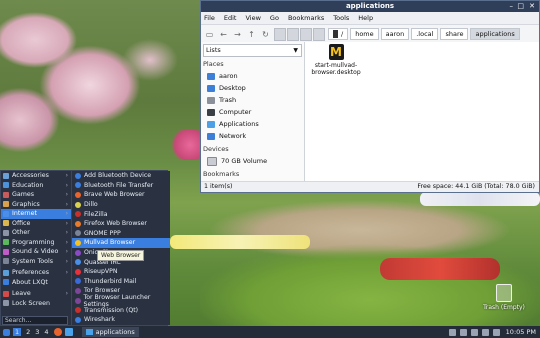 The height and width of the screenshot is (338, 540). What do you see at coordinates (252, 50) in the screenshot?
I see `side-pane-mode-select: Lists ▼` at bounding box center [252, 50].